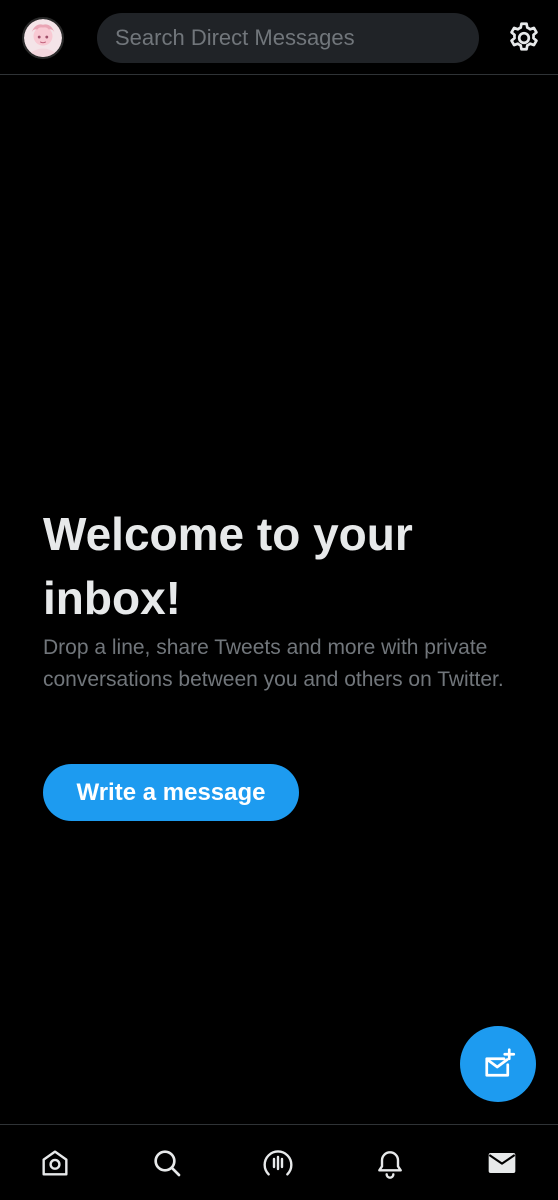 The image size is (558, 1200). I want to click on write-message-button: Write a message, so click(171, 792).